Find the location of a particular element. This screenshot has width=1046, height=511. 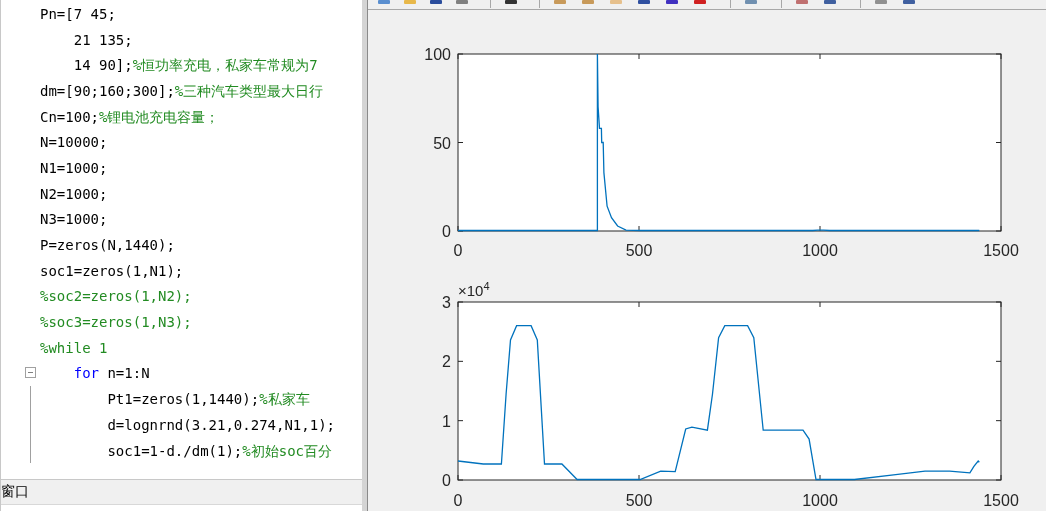

code-line: soc1=1-d./dm(1);%初始soc百分 is located at coordinates (219, 450).